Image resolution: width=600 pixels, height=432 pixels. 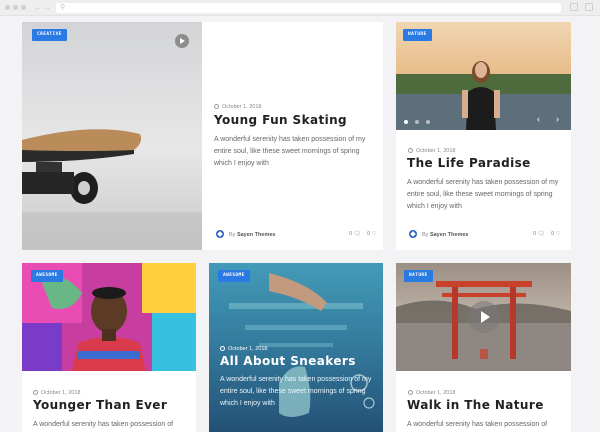 I want to click on post-title: Young Fun Skating, so click(x=280, y=120).